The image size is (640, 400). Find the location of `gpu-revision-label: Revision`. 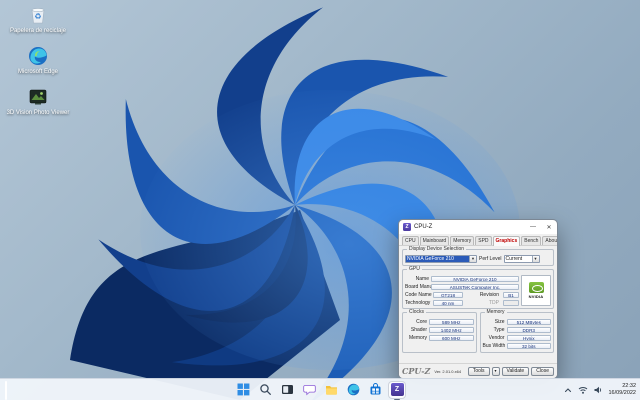

gpu-revision-label: Revision is located at coordinates (489, 294).